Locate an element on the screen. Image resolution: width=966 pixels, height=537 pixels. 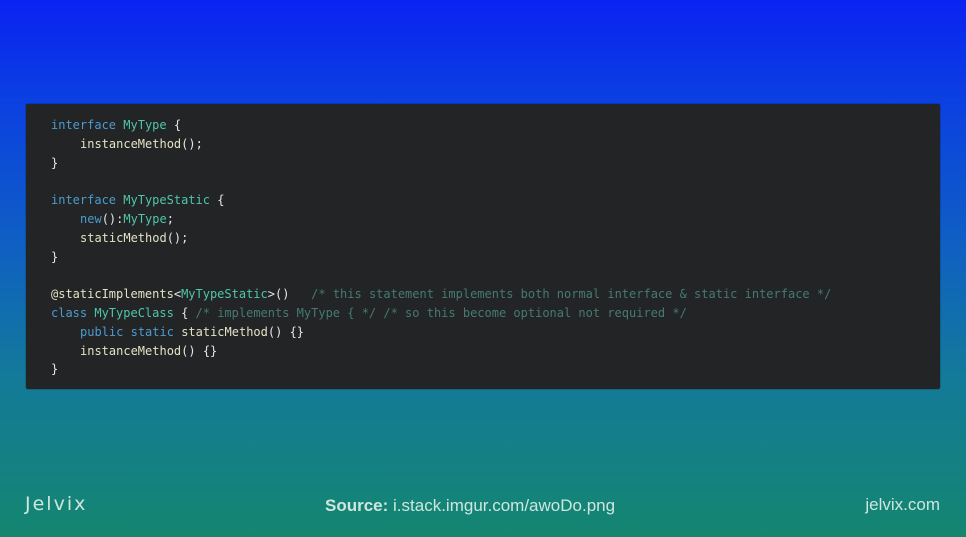
source-label: Source: is located at coordinates (357, 505).